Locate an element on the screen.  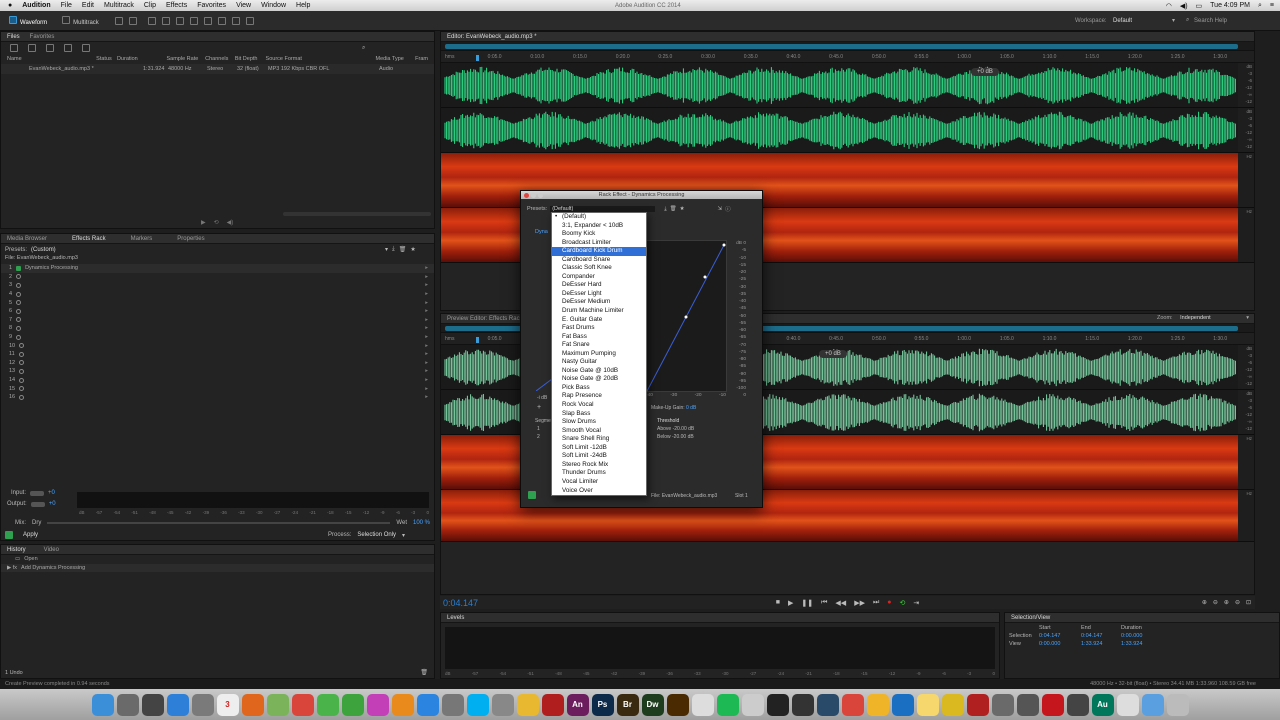
preset-option: Cardboard Snare is located at coordinates (599, 260).